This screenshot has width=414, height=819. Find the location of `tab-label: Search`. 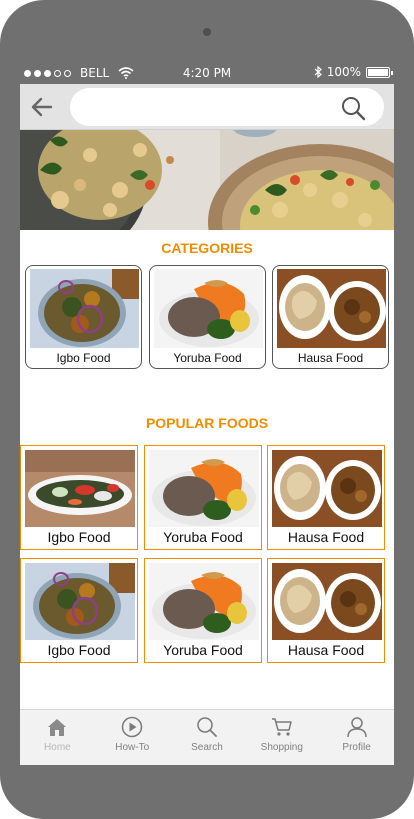

tab-label: Search is located at coordinates (207, 747).